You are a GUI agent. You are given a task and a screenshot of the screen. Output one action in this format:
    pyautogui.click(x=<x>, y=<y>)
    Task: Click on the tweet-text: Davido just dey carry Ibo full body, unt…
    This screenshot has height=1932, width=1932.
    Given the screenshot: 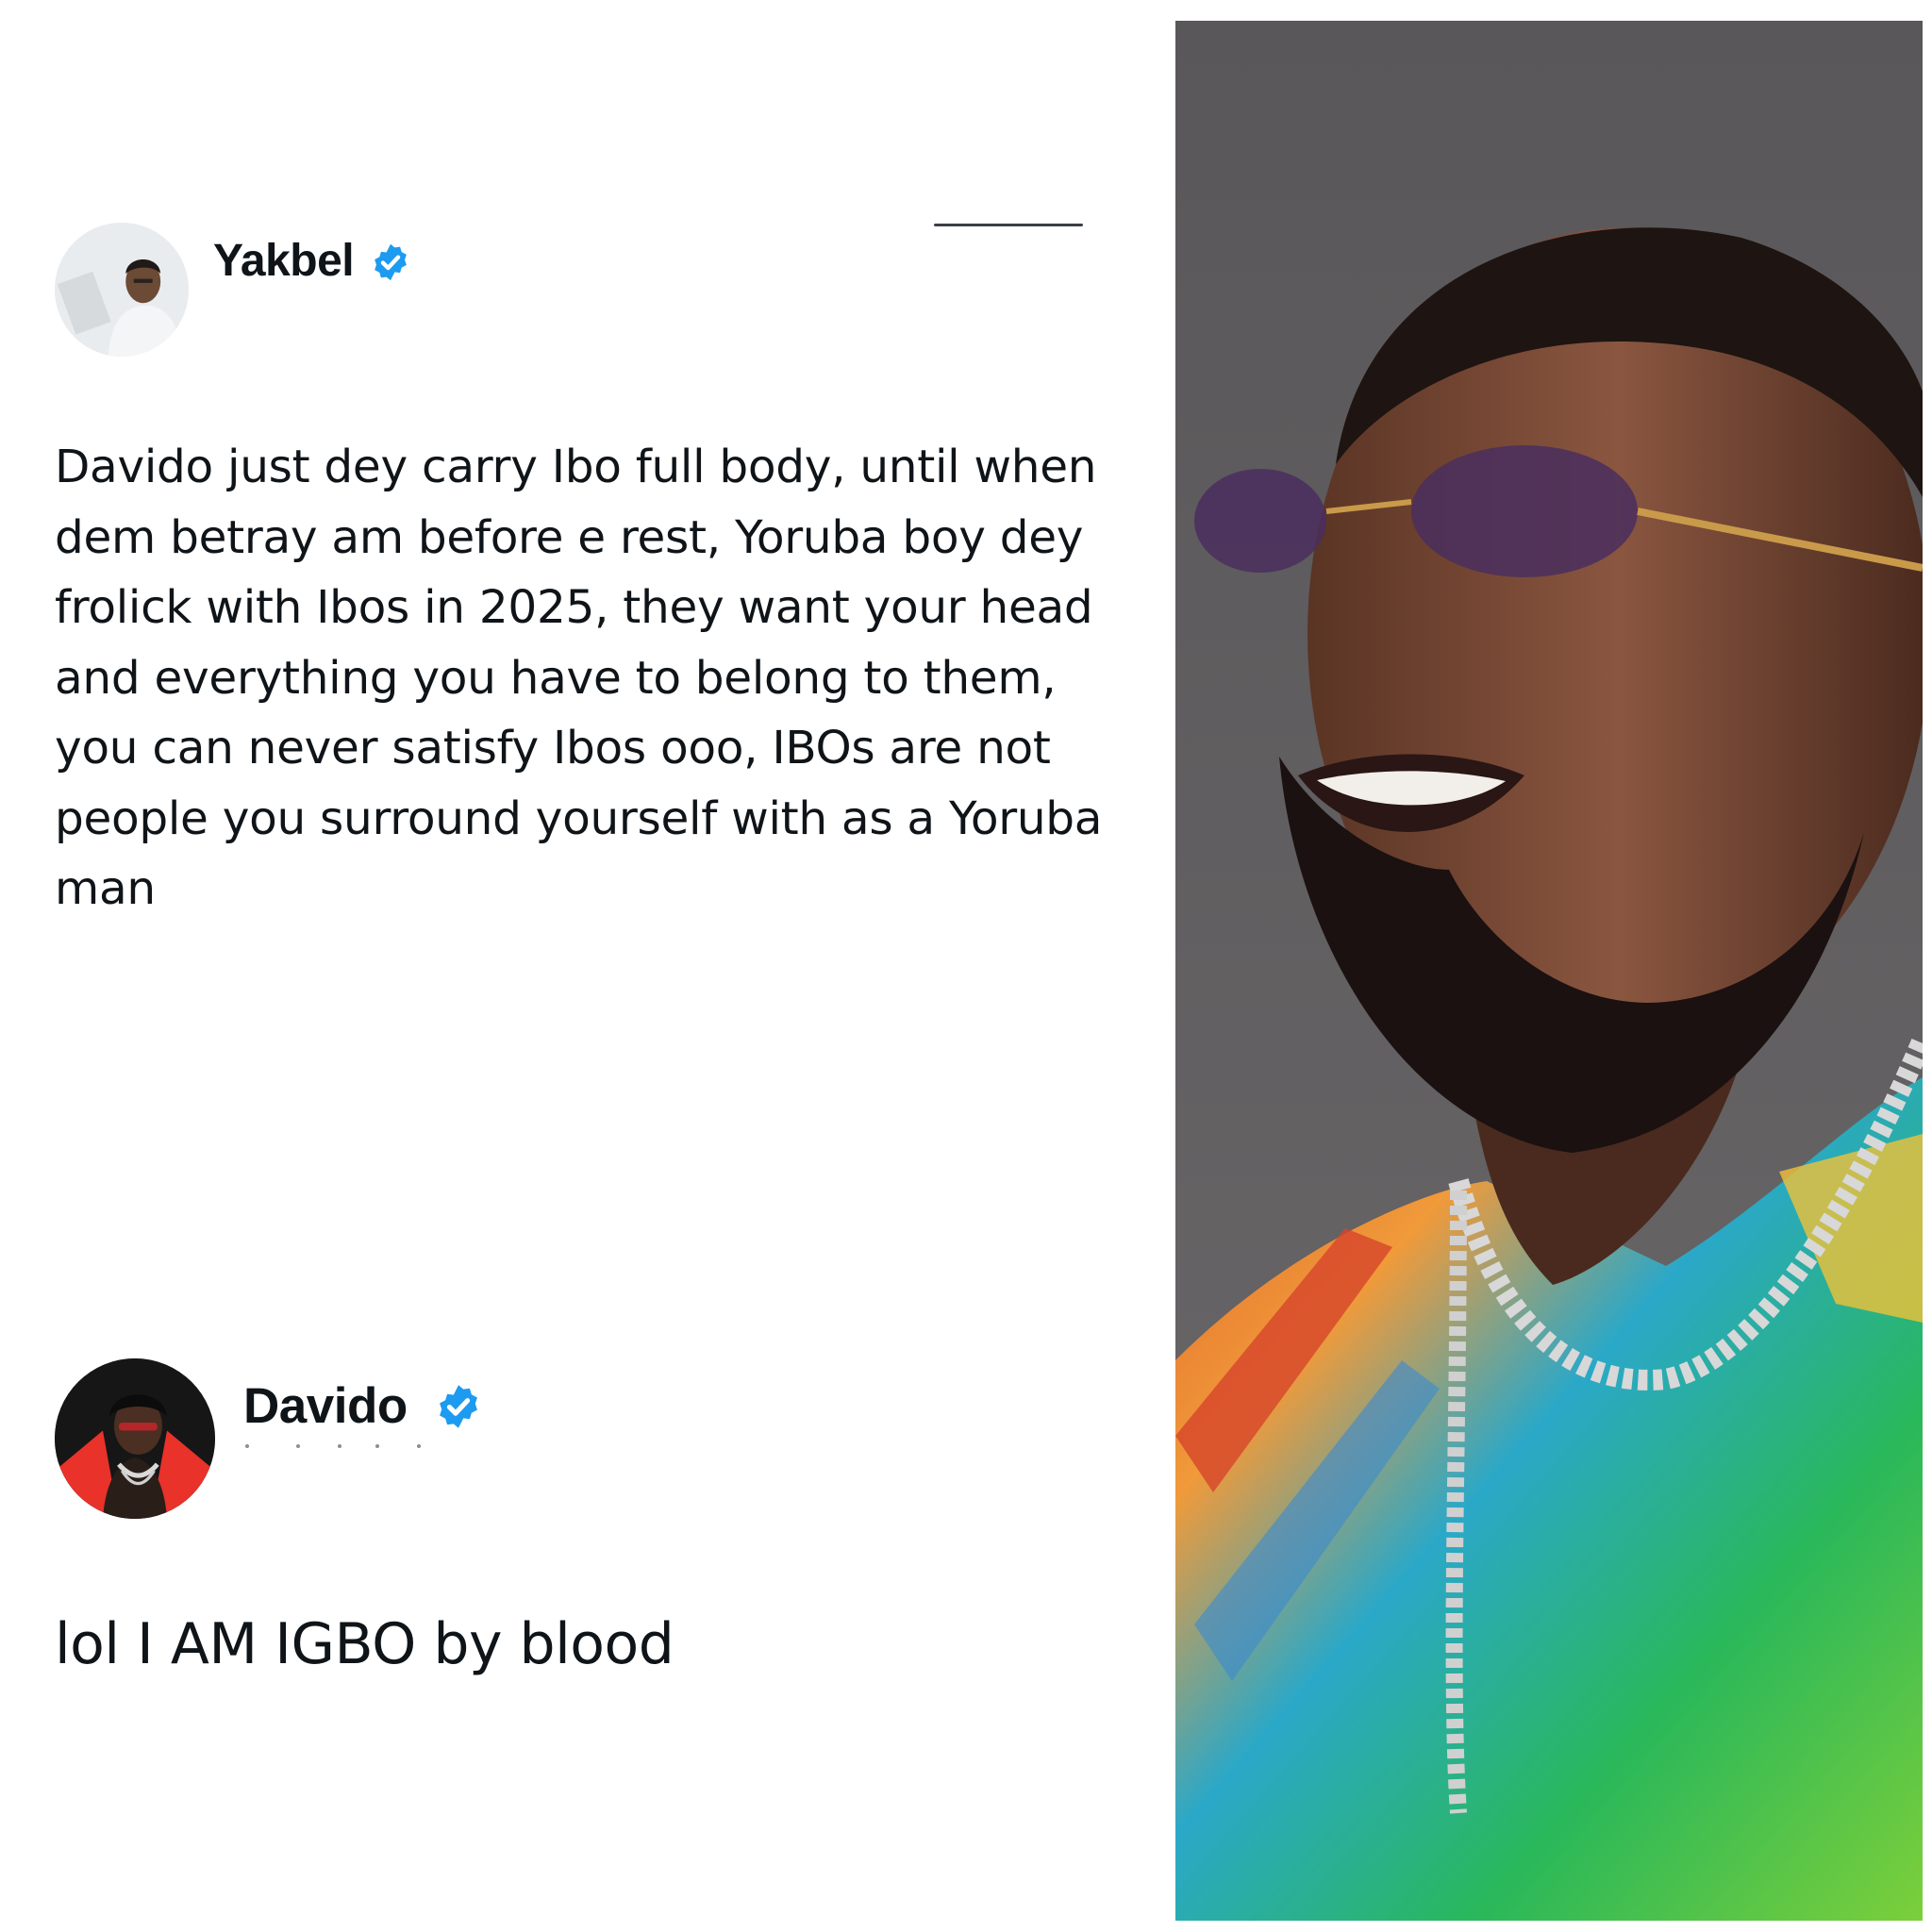 What is the action you would take?
    pyautogui.click(x=579, y=678)
    